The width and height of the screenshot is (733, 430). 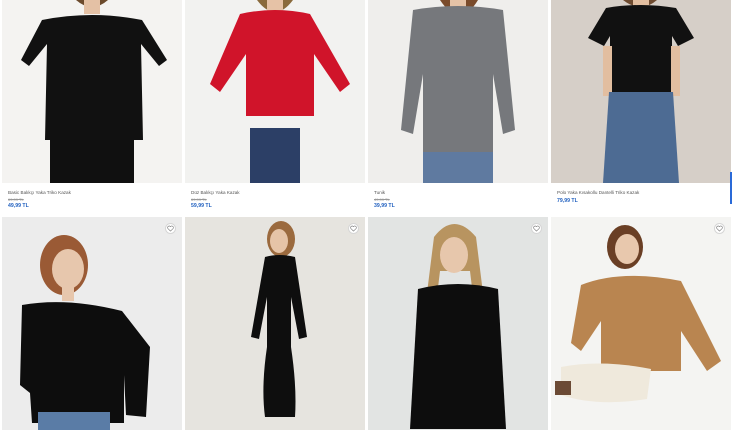 What do you see at coordinates (39, 192) in the screenshot?
I see `product-name: Basic Balıkçı Yaka Triko Kazak` at bounding box center [39, 192].